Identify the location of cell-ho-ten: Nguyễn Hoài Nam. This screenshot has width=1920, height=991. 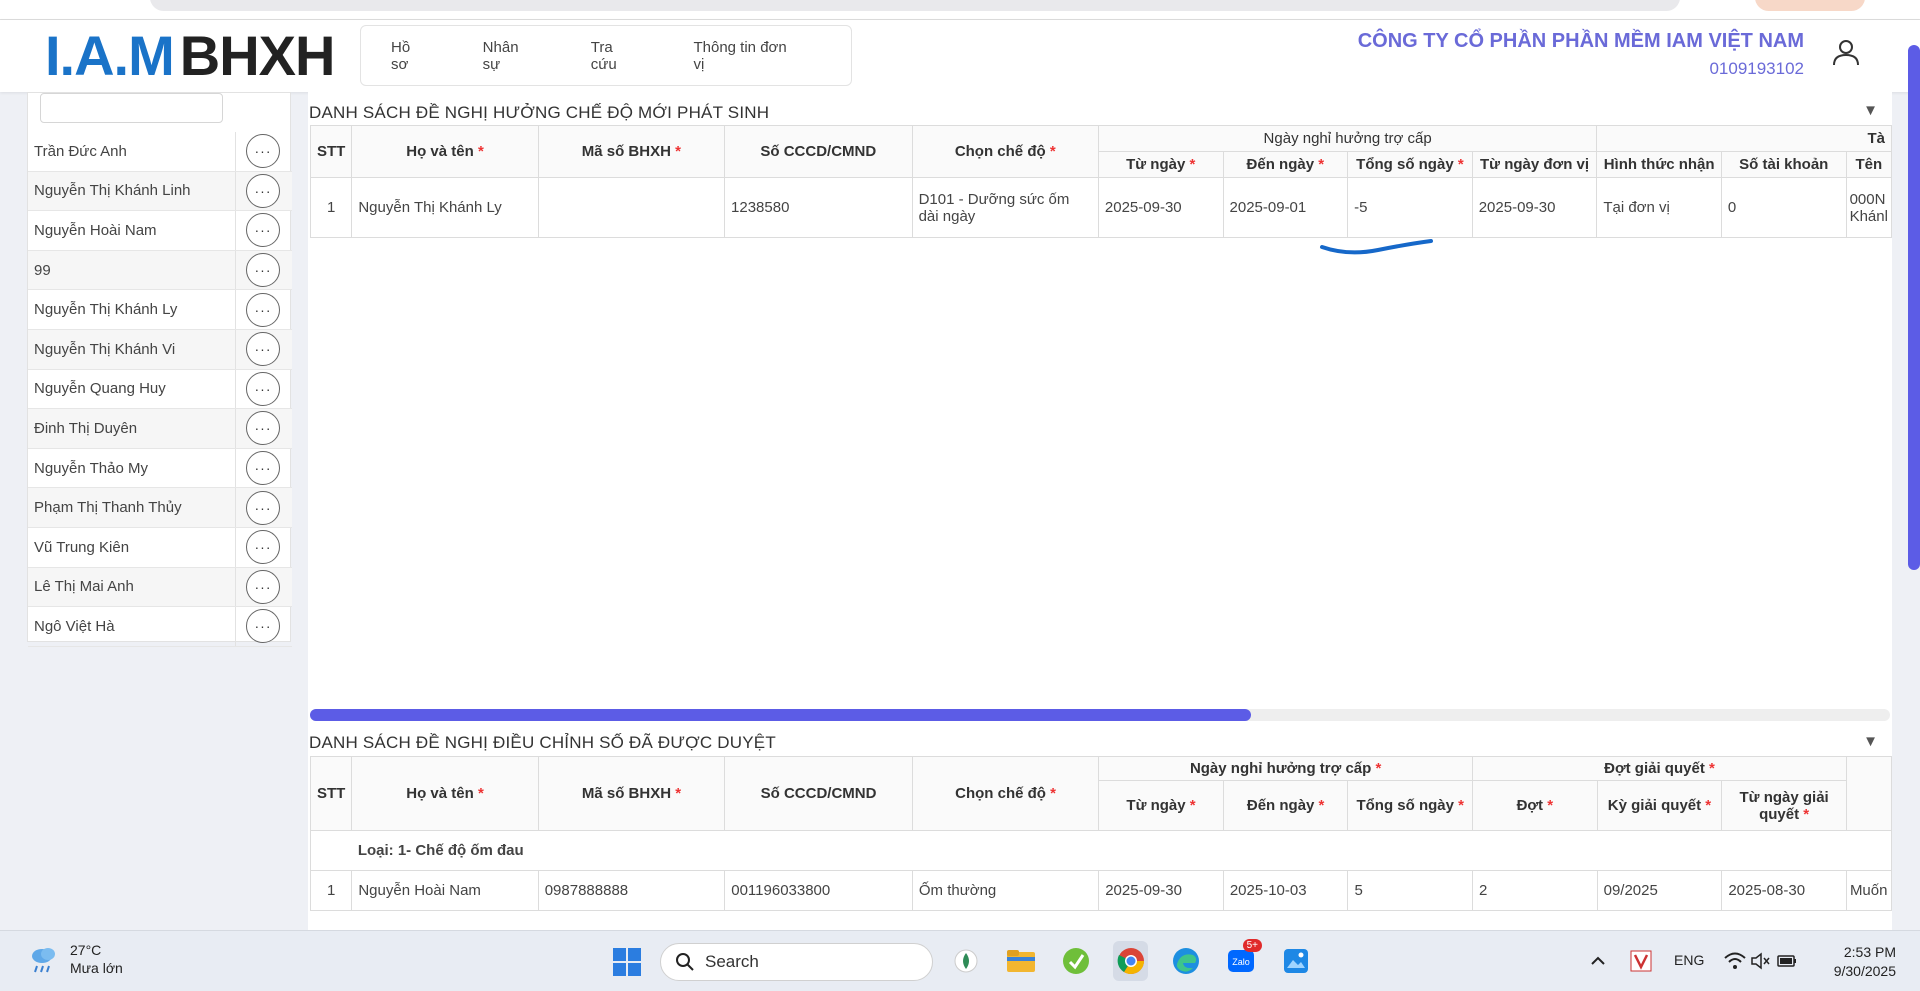
(445, 890).